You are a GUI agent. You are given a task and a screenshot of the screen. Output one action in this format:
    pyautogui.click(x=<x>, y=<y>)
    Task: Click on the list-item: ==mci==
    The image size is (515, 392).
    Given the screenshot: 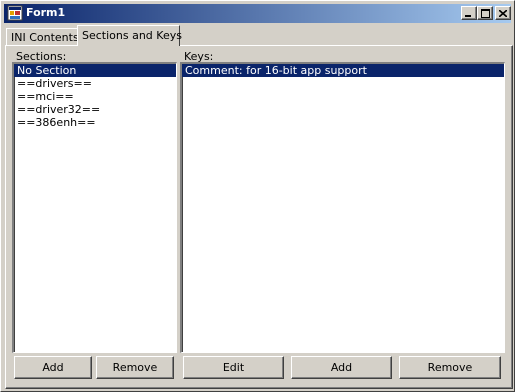 What is the action you would take?
    pyautogui.click(x=95, y=96)
    